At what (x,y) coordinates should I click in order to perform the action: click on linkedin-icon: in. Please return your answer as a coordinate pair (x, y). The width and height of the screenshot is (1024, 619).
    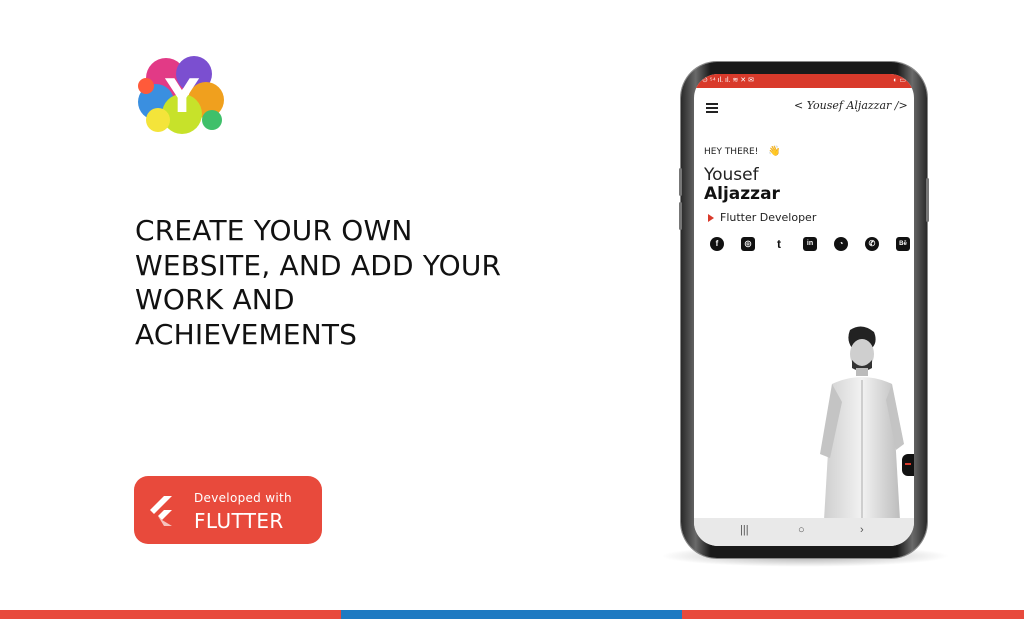
    Looking at the image, I should click on (810, 244).